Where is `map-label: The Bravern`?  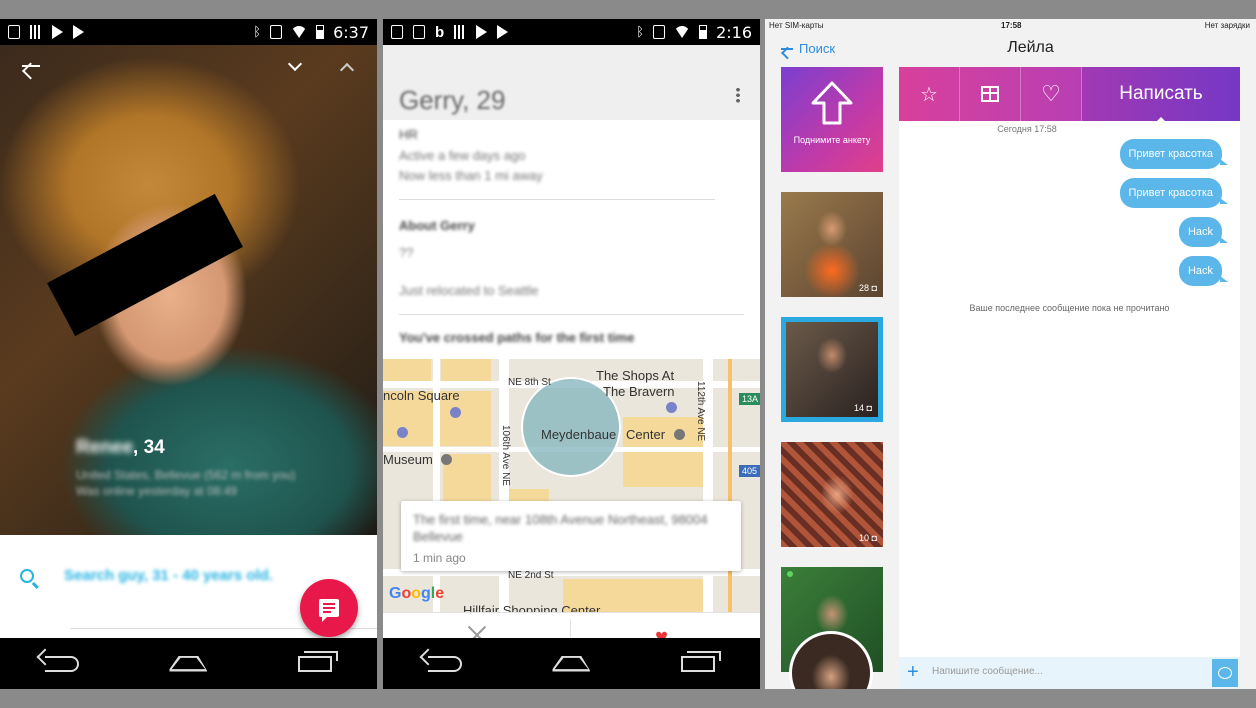 map-label: The Bravern is located at coordinates (639, 391).